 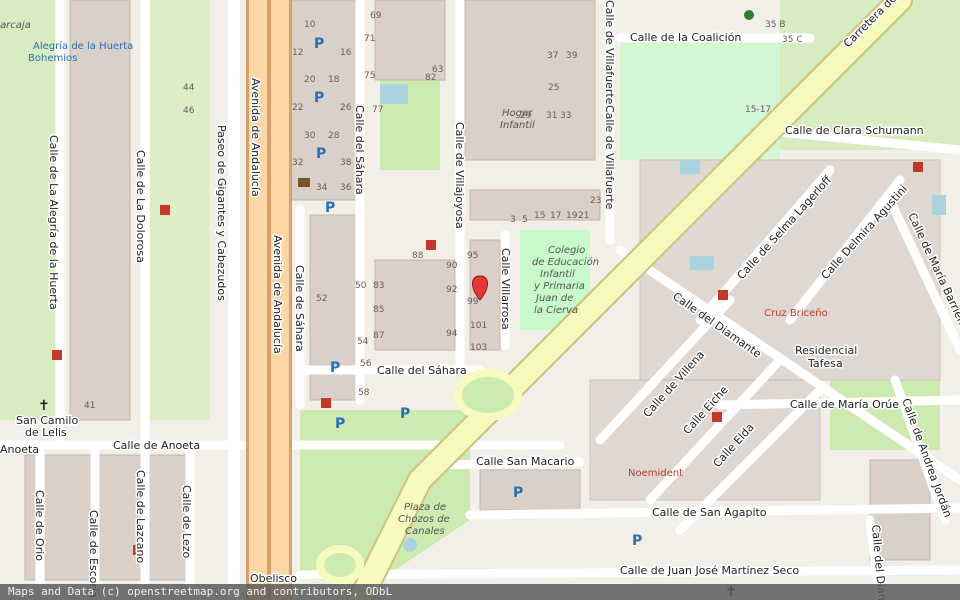 I want to click on paseo-gigantes-road, so click(x=234, y=300).